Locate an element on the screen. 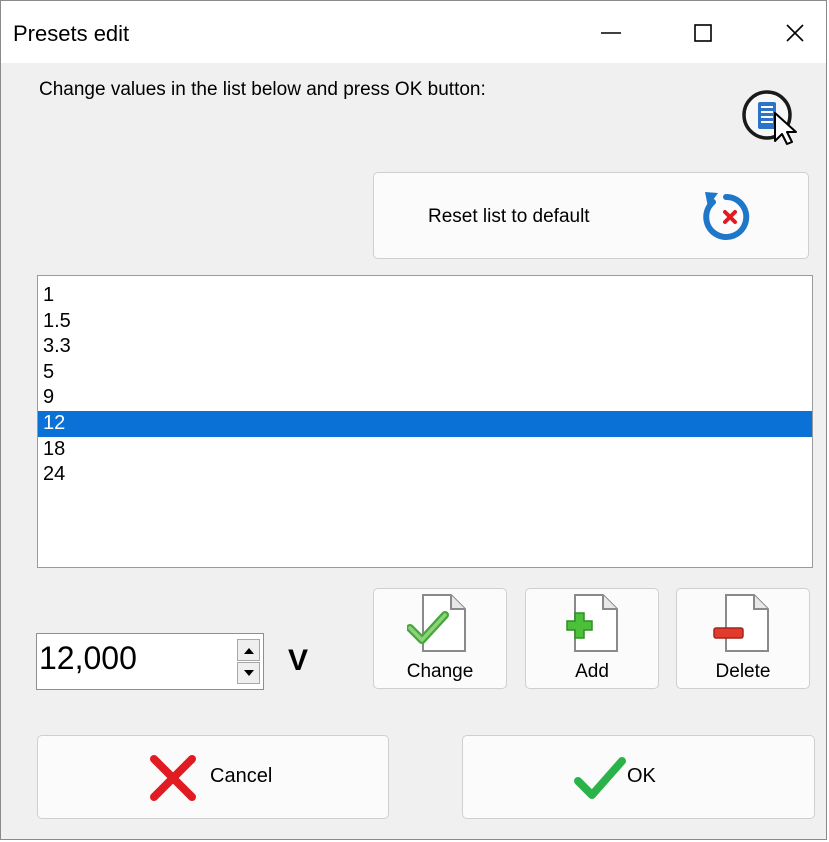  title-bar: Presets edit is located at coordinates (413, 32).